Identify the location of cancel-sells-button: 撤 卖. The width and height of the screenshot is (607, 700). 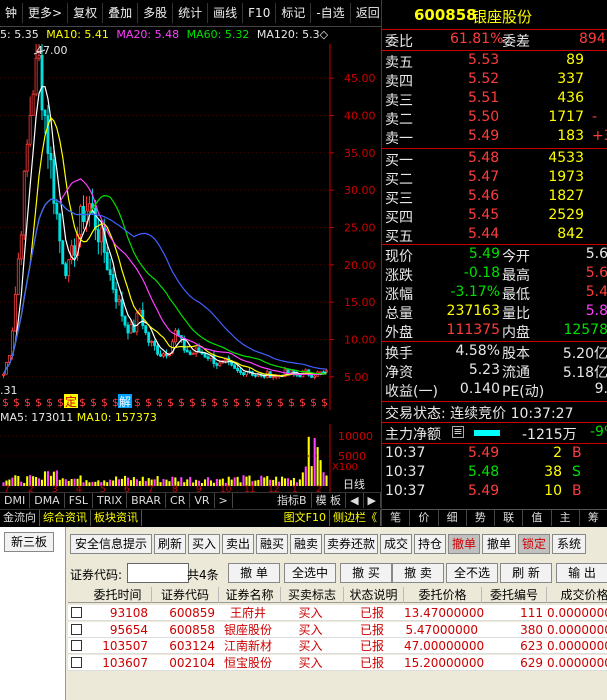
(418, 573).